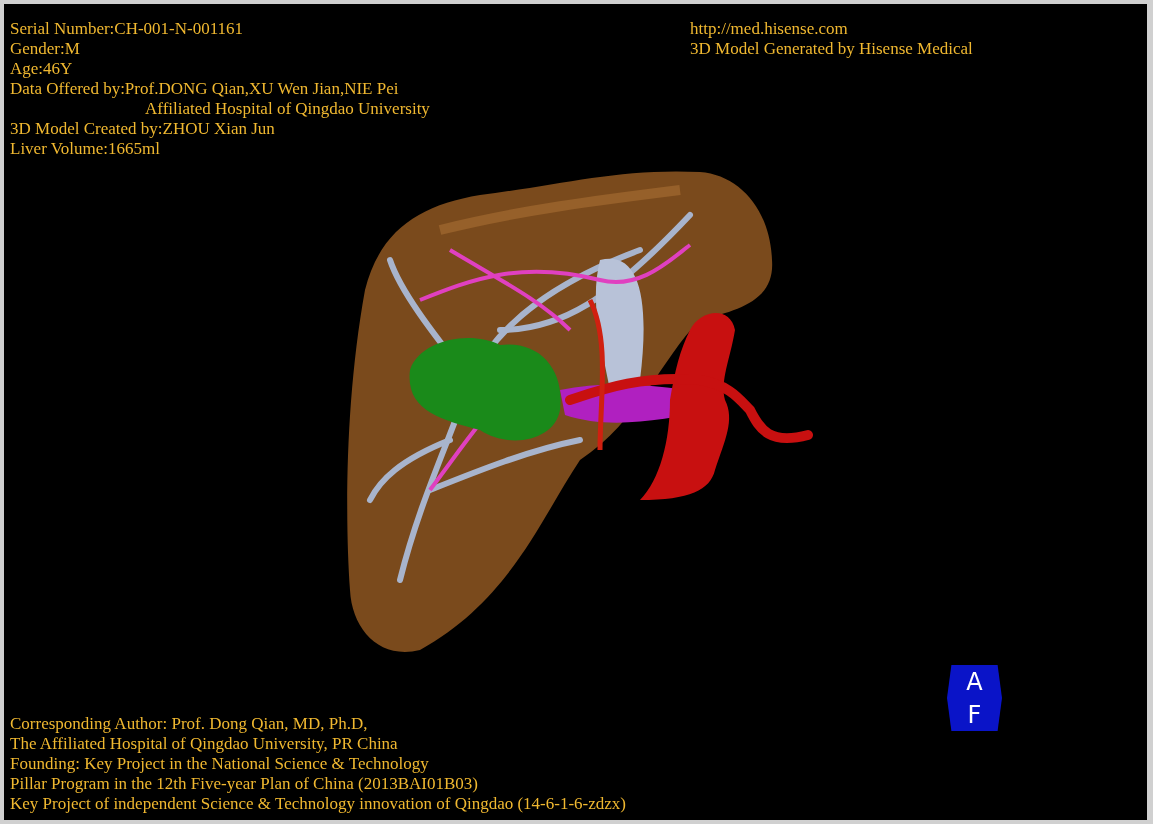 The width and height of the screenshot is (1153, 824). I want to click on credit-text: The Affiliated Hospital of Qingdao University, PR China, so click(204, 744).